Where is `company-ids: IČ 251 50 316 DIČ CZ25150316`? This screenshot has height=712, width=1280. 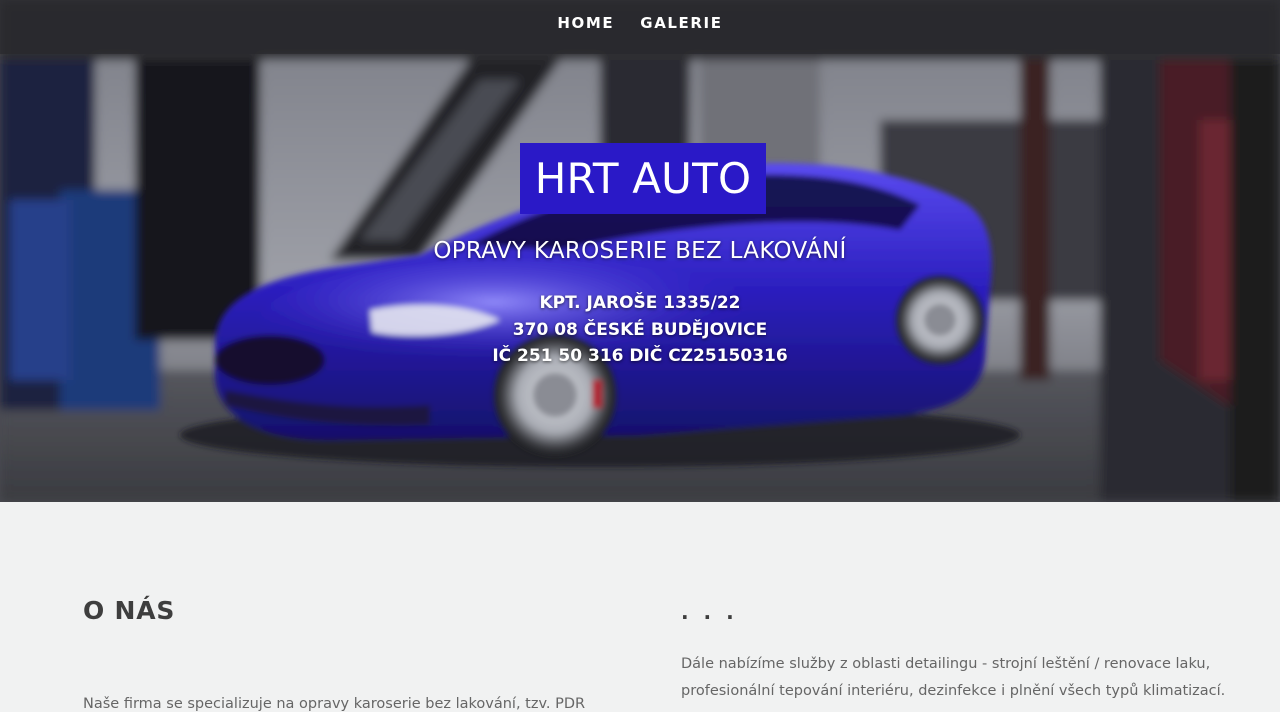
company-ids: IČ 251 50 316 DIČ CZ25150316 is located at coordinates (640, 356).